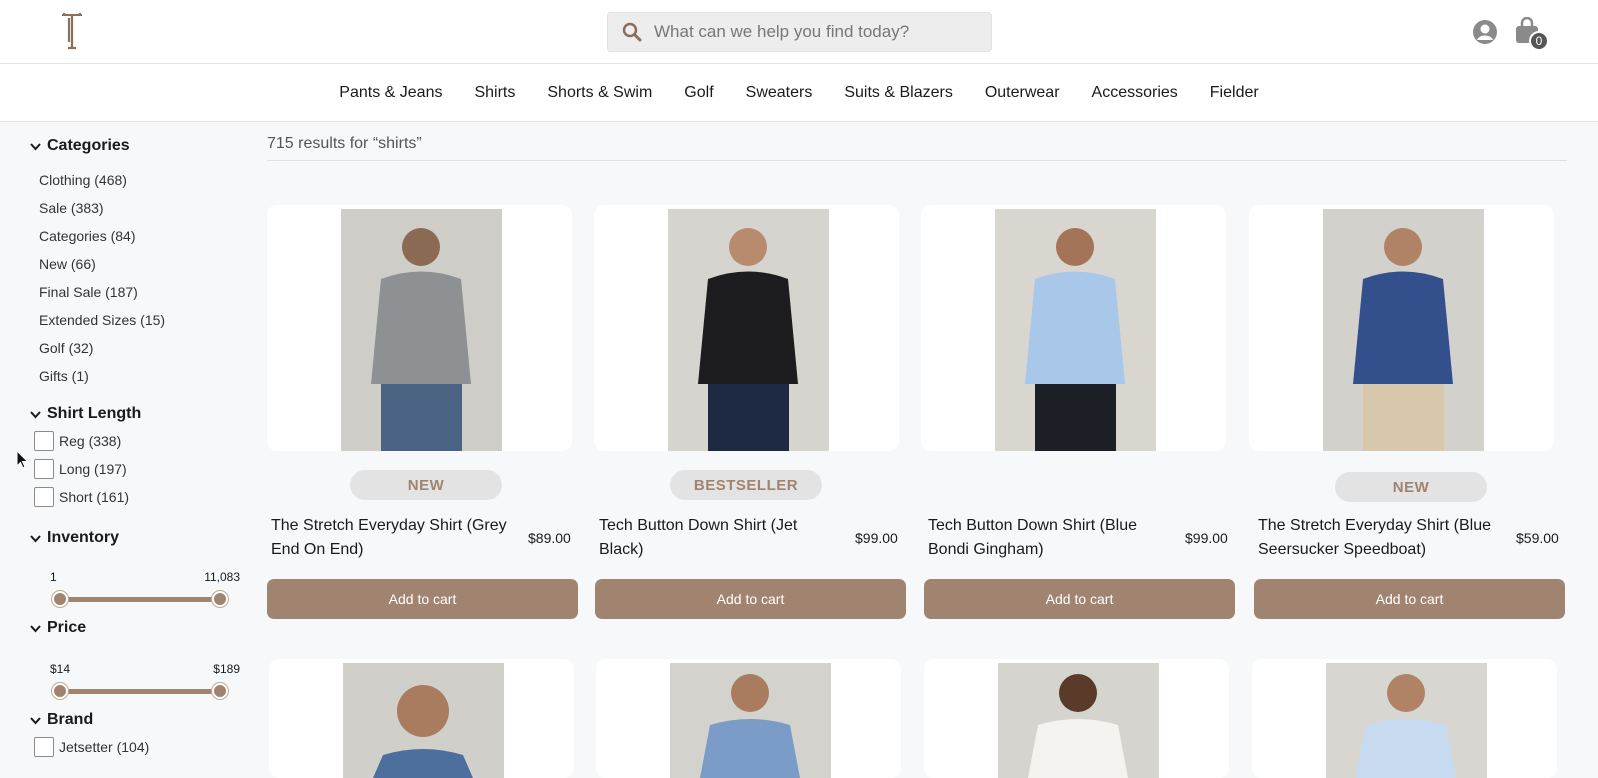 The width and height of the screenshot is (1598, 778). Describe the element at coordinates (81, 497) in the screenshot. I see `shirt-length-option: Short (161)` at that location.